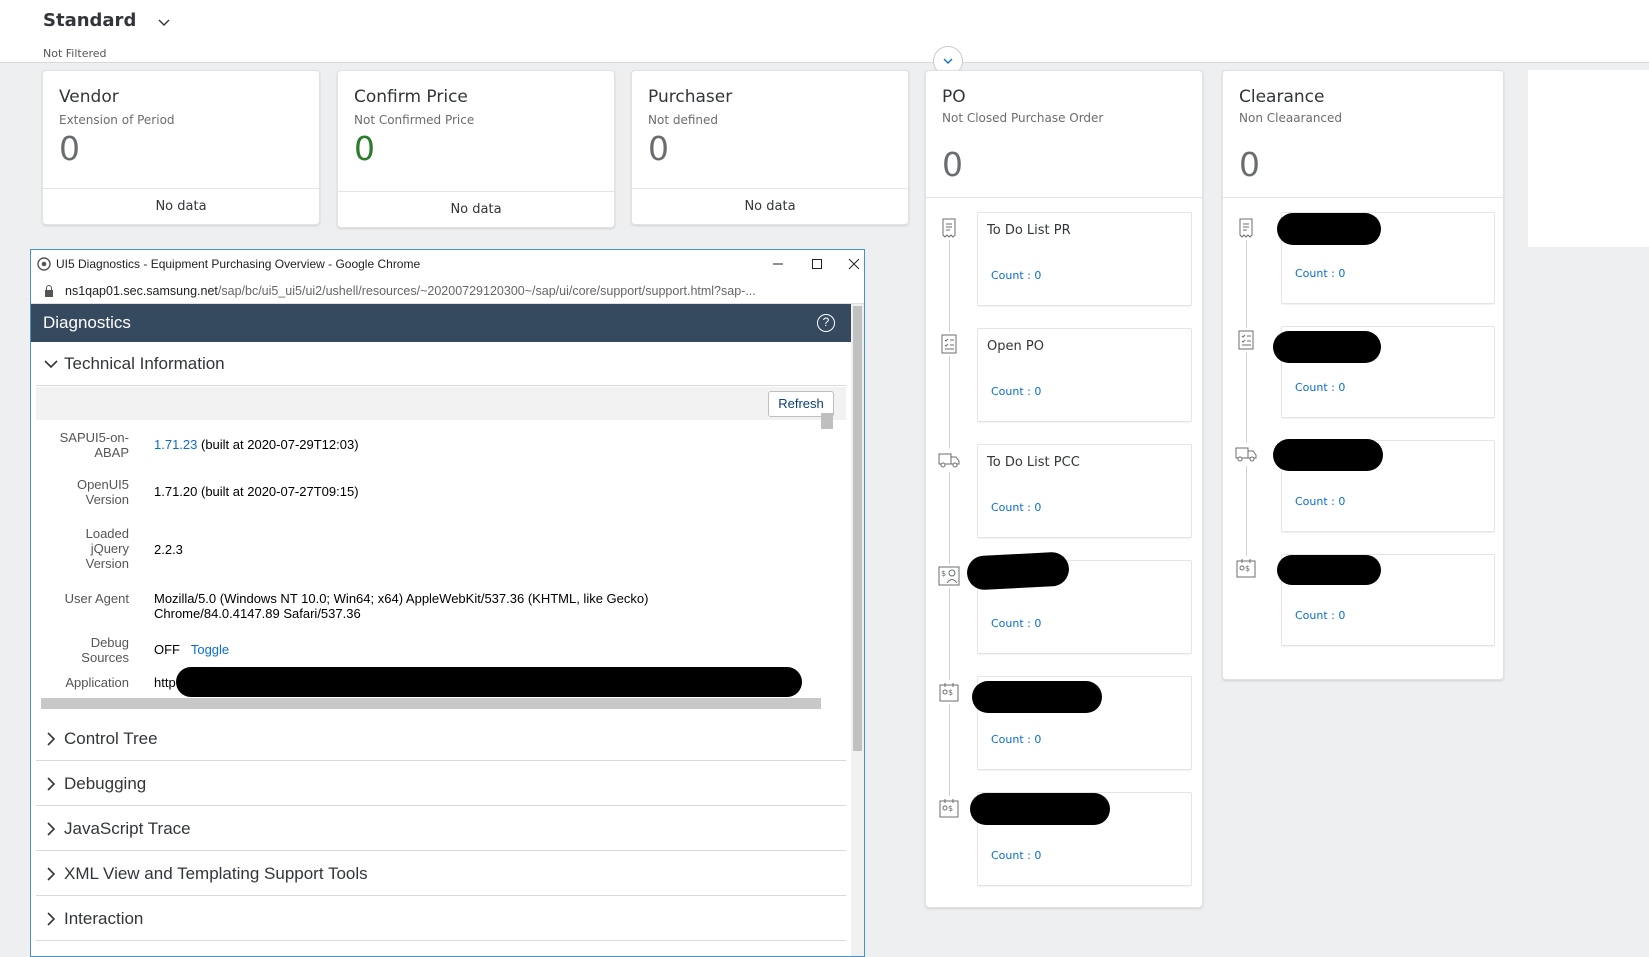 The width and height of the screenshot is (1649, 957). I want to click on info-key-line: Version, so click(107, 563).